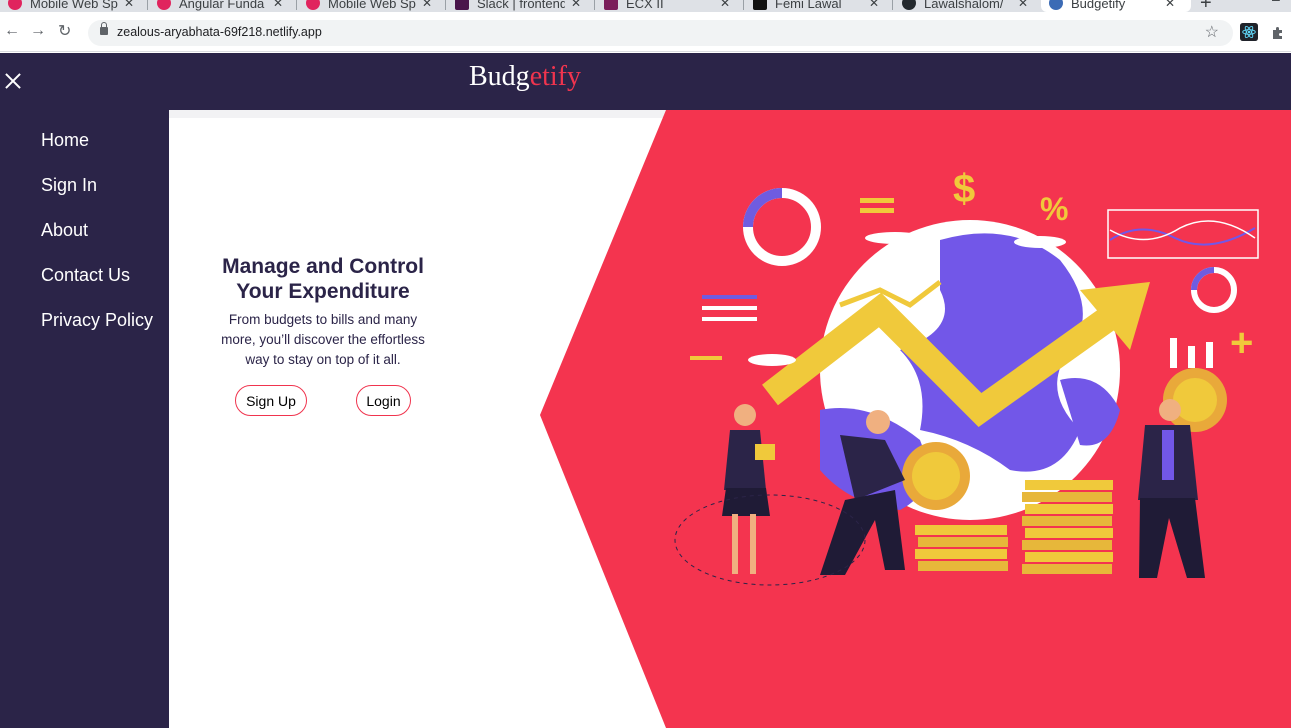 This screenshot has height=728, width=1291. Describe the element at coordinates (1249, 32) in the screenshot. I see `react-devtools-icon` at that location.